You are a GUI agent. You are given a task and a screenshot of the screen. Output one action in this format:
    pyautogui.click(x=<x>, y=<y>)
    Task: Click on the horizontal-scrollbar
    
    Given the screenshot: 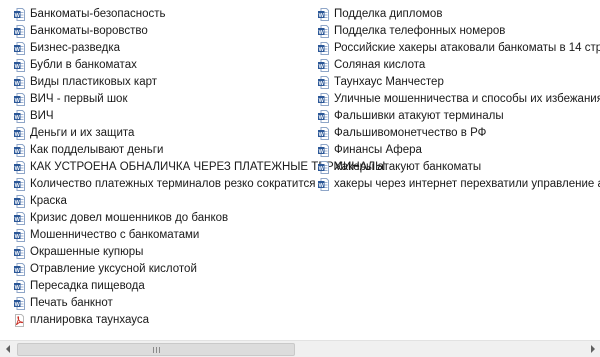 What is the action you would take?
    pyautogui.click(x=300, y=348)
    